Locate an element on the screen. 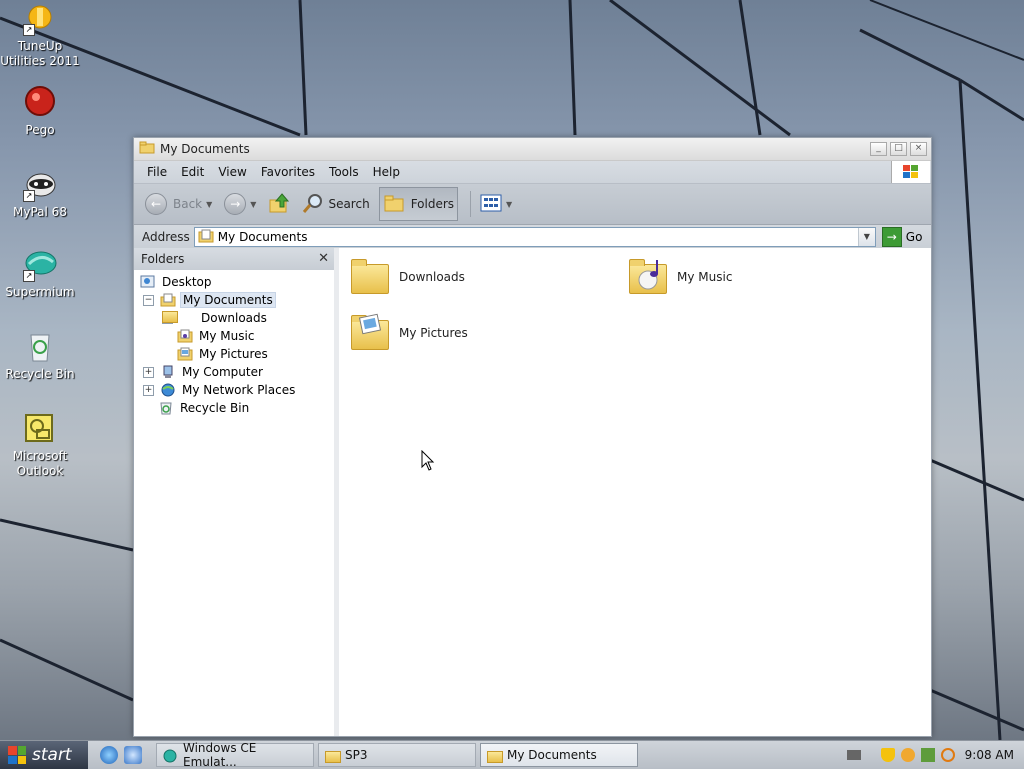 The height and width of the screenshot is (769, 1024). menu-tools: Tools is located at coordinates (344, 172).